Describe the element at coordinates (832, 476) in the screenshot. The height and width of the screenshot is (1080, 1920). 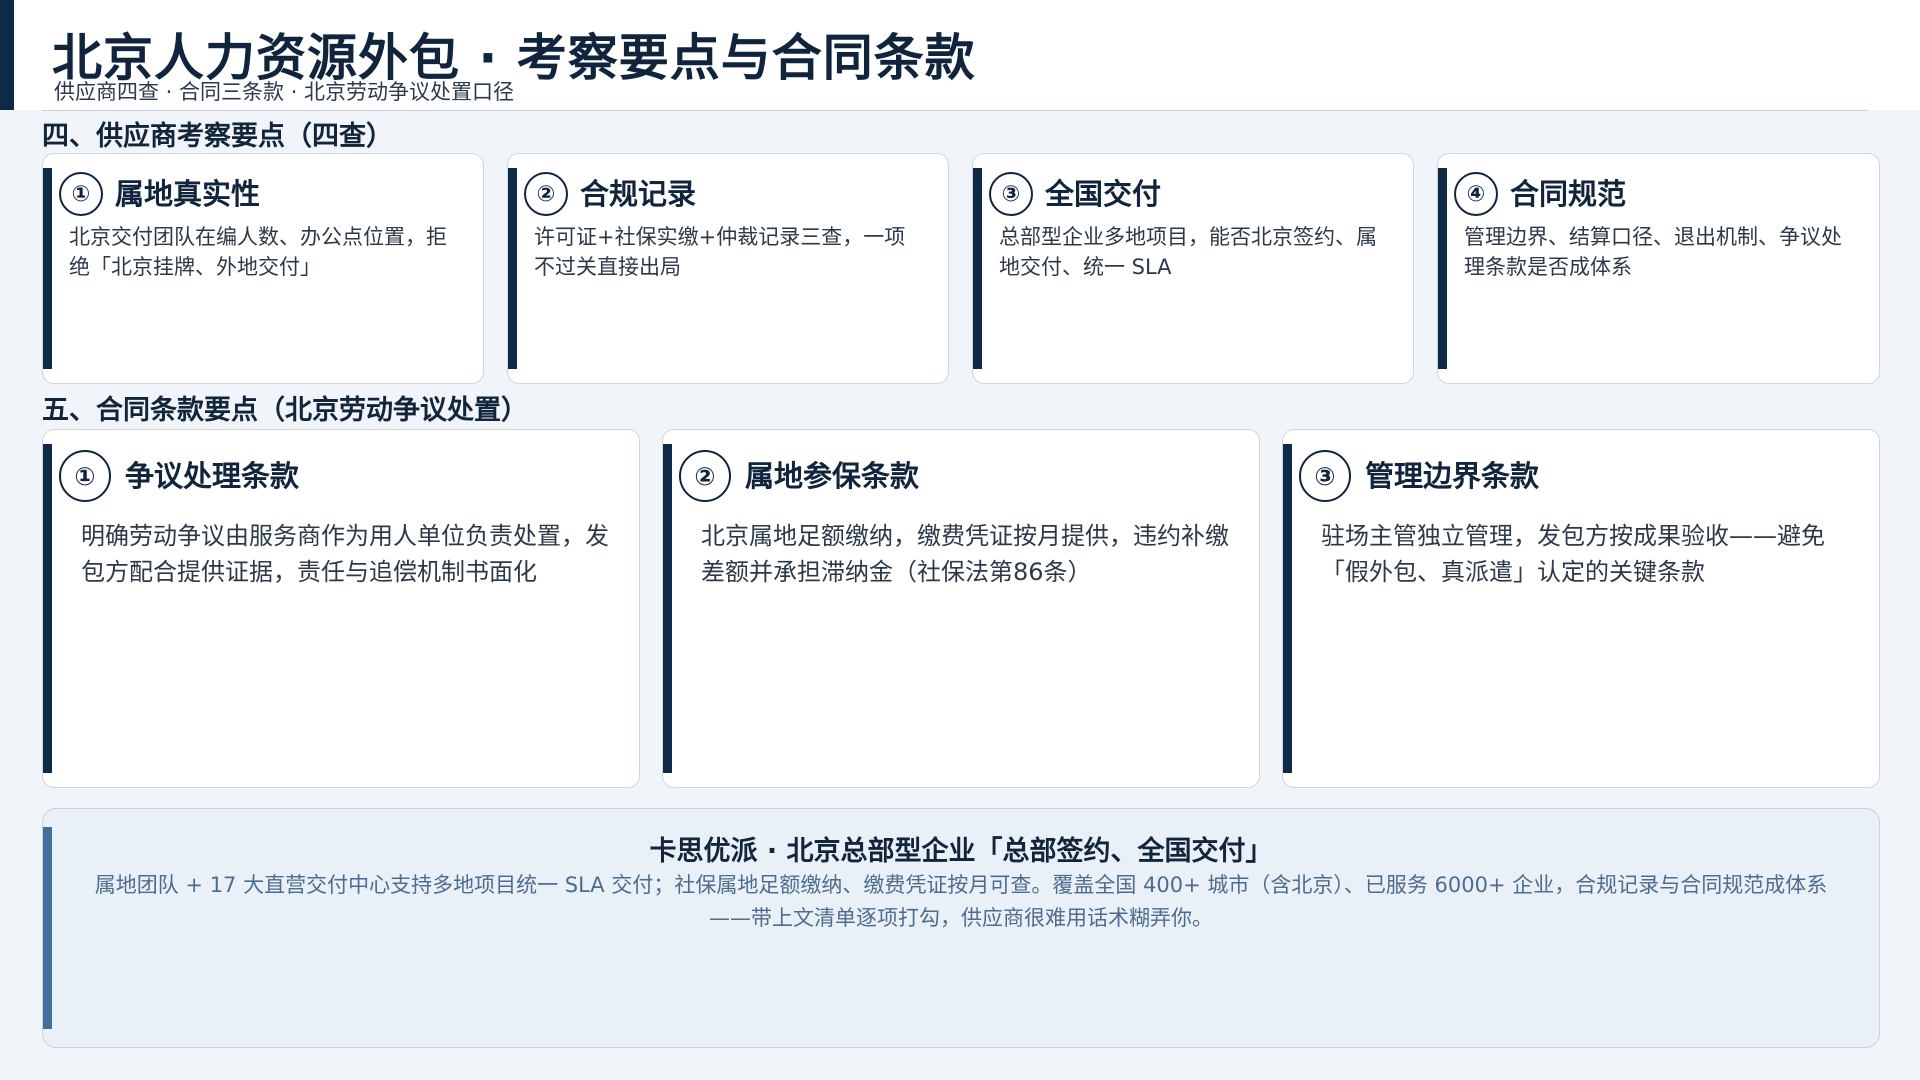
I see `card-title: 属地参保条款` at that location.